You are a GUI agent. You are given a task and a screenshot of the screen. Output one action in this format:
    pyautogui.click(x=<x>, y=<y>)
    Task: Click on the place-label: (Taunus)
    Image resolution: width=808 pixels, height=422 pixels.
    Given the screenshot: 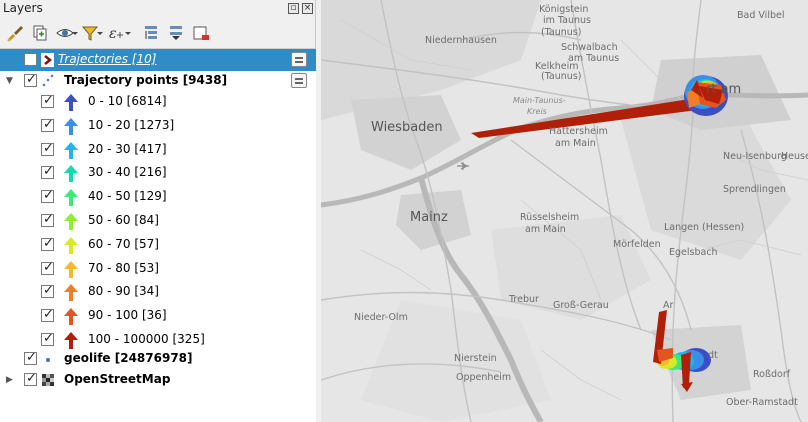 What is the action you would take?
    pyautogui.click(x=561, y=32)
    